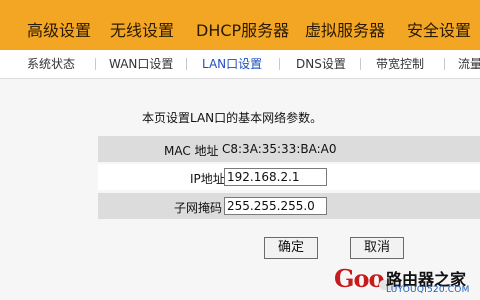 This screenshot has width=480, height=300. Describe the element at coordinates (59, 31) in the screenshot. I see `top-nav-item-advanced: 高级设置` at that location.